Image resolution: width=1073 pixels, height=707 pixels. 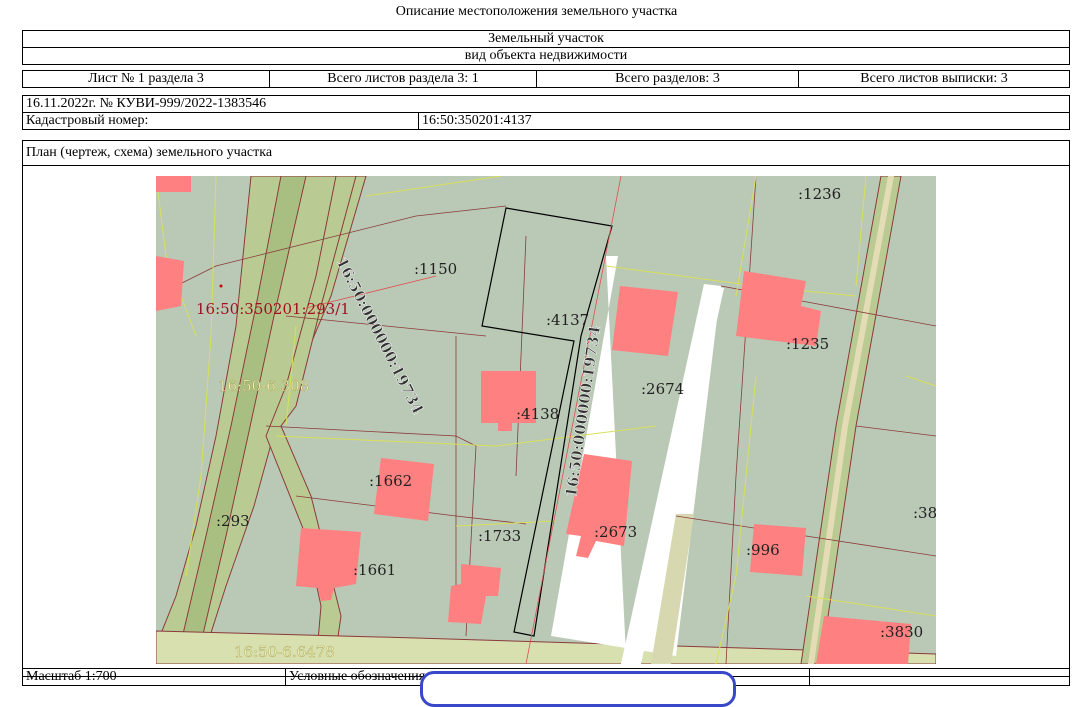 I want to click on label-1661: :1661, so click(x=374, y=570).